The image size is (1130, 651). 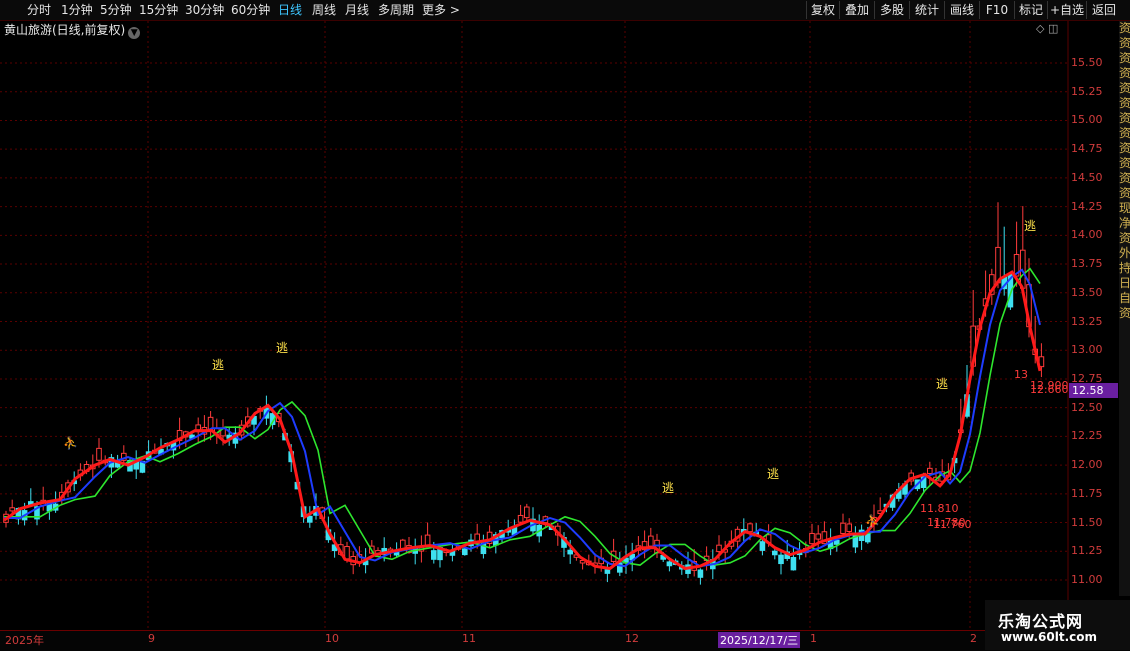 I want to click on price-tick-label: 14.75, so click(x=1087, y=149).